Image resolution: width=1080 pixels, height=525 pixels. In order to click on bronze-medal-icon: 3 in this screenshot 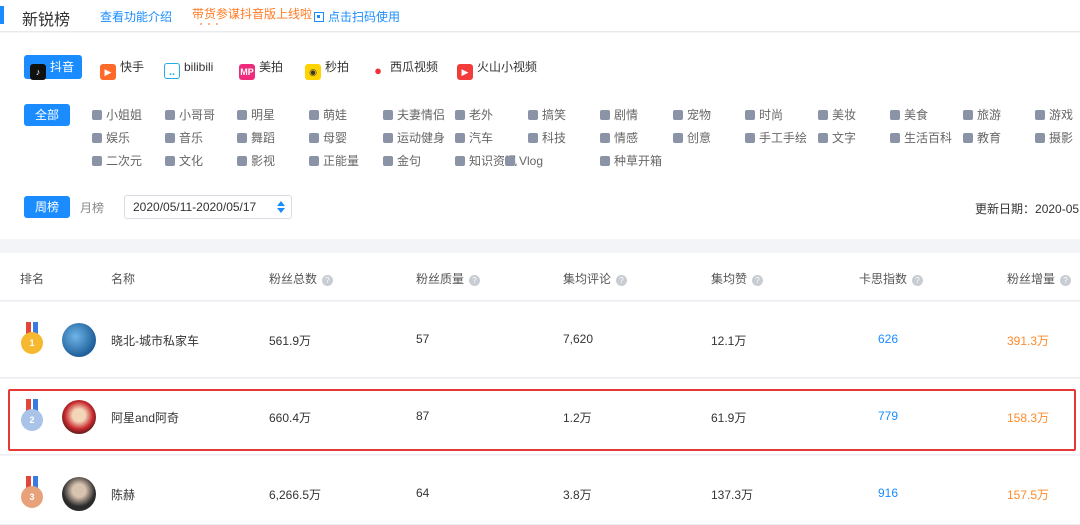, I will do `click(32, 494)`.